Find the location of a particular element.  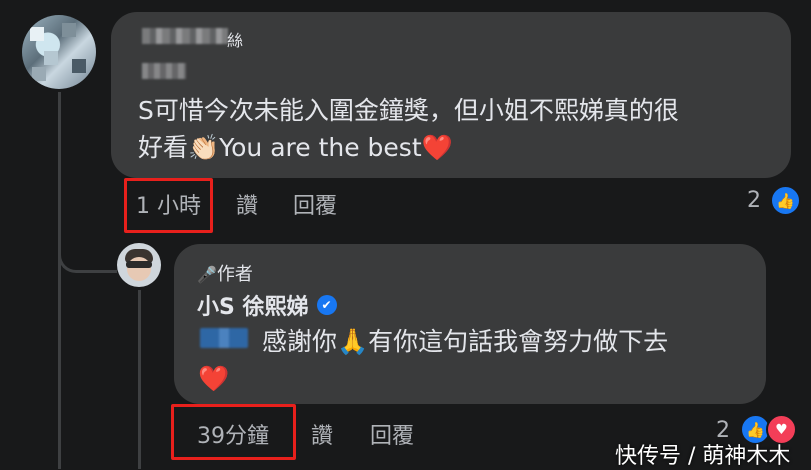

author-name-row: 小S 徐熙娣 ✔ is located at coordinates (267, 305).